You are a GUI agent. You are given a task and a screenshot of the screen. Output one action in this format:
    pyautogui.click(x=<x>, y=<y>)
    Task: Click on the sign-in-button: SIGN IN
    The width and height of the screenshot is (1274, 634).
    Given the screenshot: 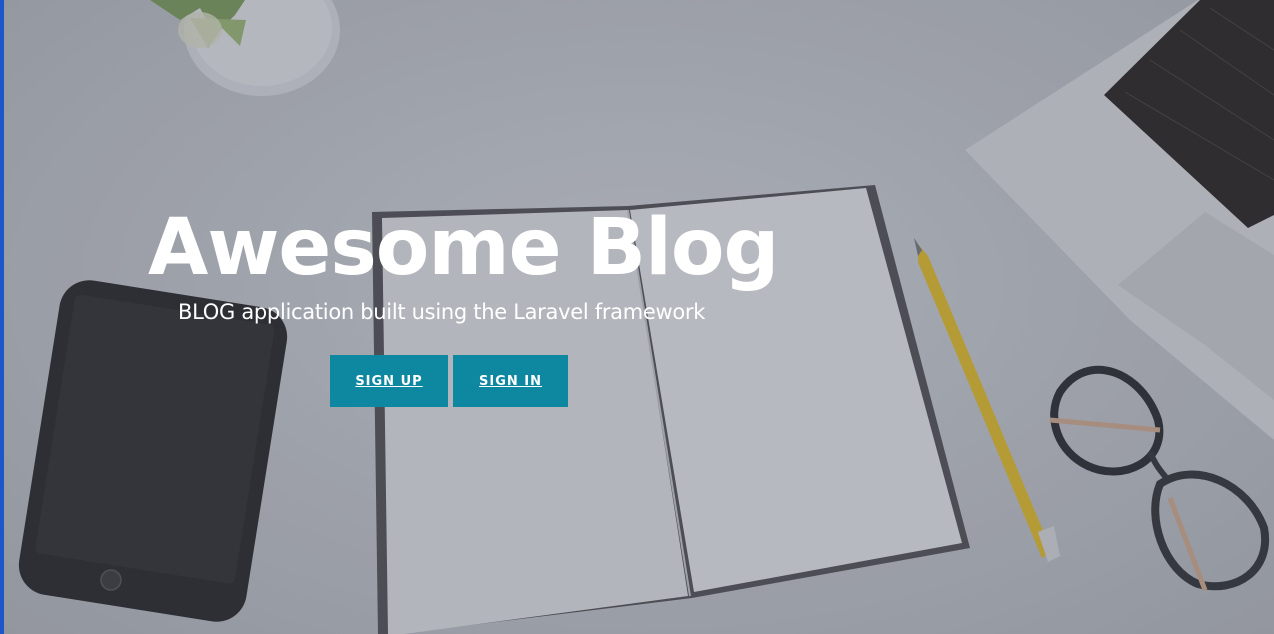 What is the action you would take?
    pyautogui.click(x=510, y=381)
    